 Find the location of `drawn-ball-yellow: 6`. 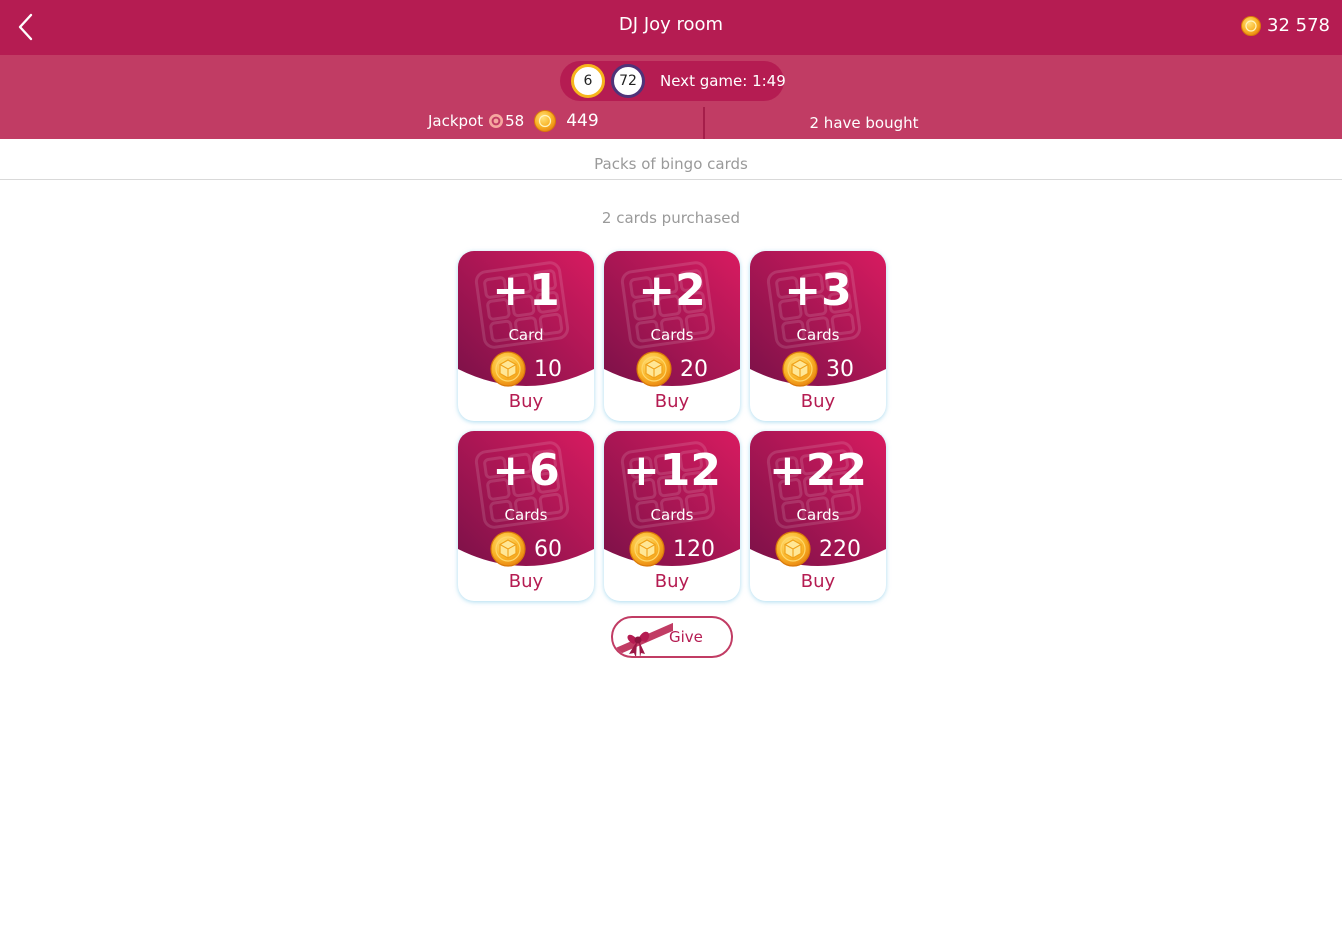

drawn-ball-yellow: 6 is located at coordinates (588, 81).